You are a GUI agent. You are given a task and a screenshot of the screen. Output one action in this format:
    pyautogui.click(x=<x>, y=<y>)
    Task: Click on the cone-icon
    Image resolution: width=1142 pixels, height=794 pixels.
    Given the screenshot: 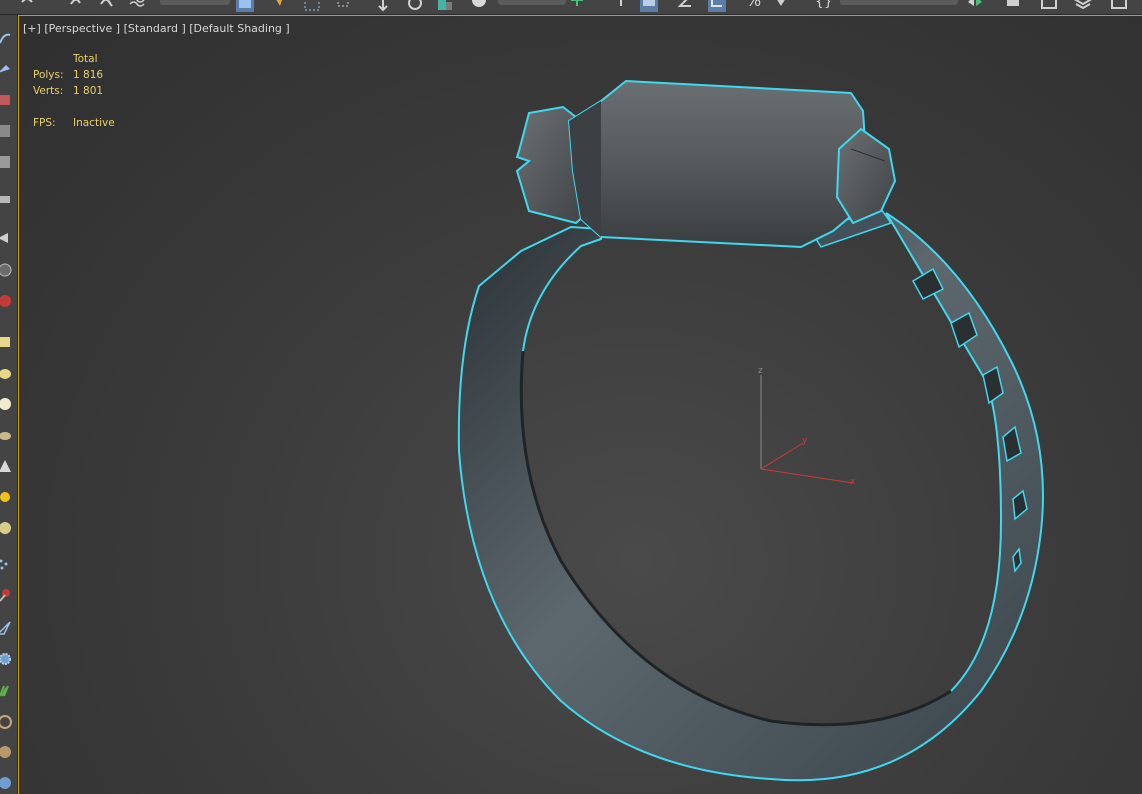 What is the action you would take?
    pyautogui.click(x=6, y=466)
    